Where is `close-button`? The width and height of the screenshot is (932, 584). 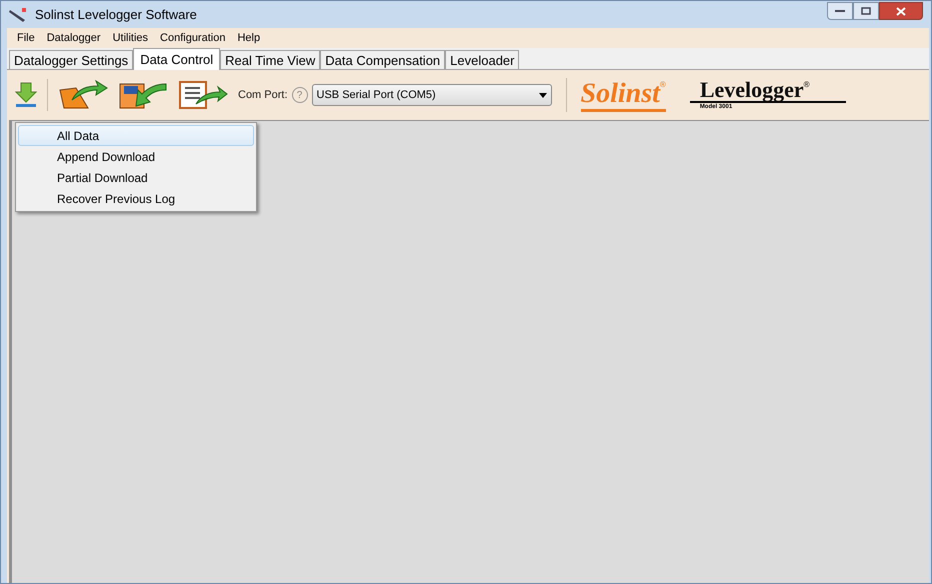
close-button is located at coordinates (901, 11).